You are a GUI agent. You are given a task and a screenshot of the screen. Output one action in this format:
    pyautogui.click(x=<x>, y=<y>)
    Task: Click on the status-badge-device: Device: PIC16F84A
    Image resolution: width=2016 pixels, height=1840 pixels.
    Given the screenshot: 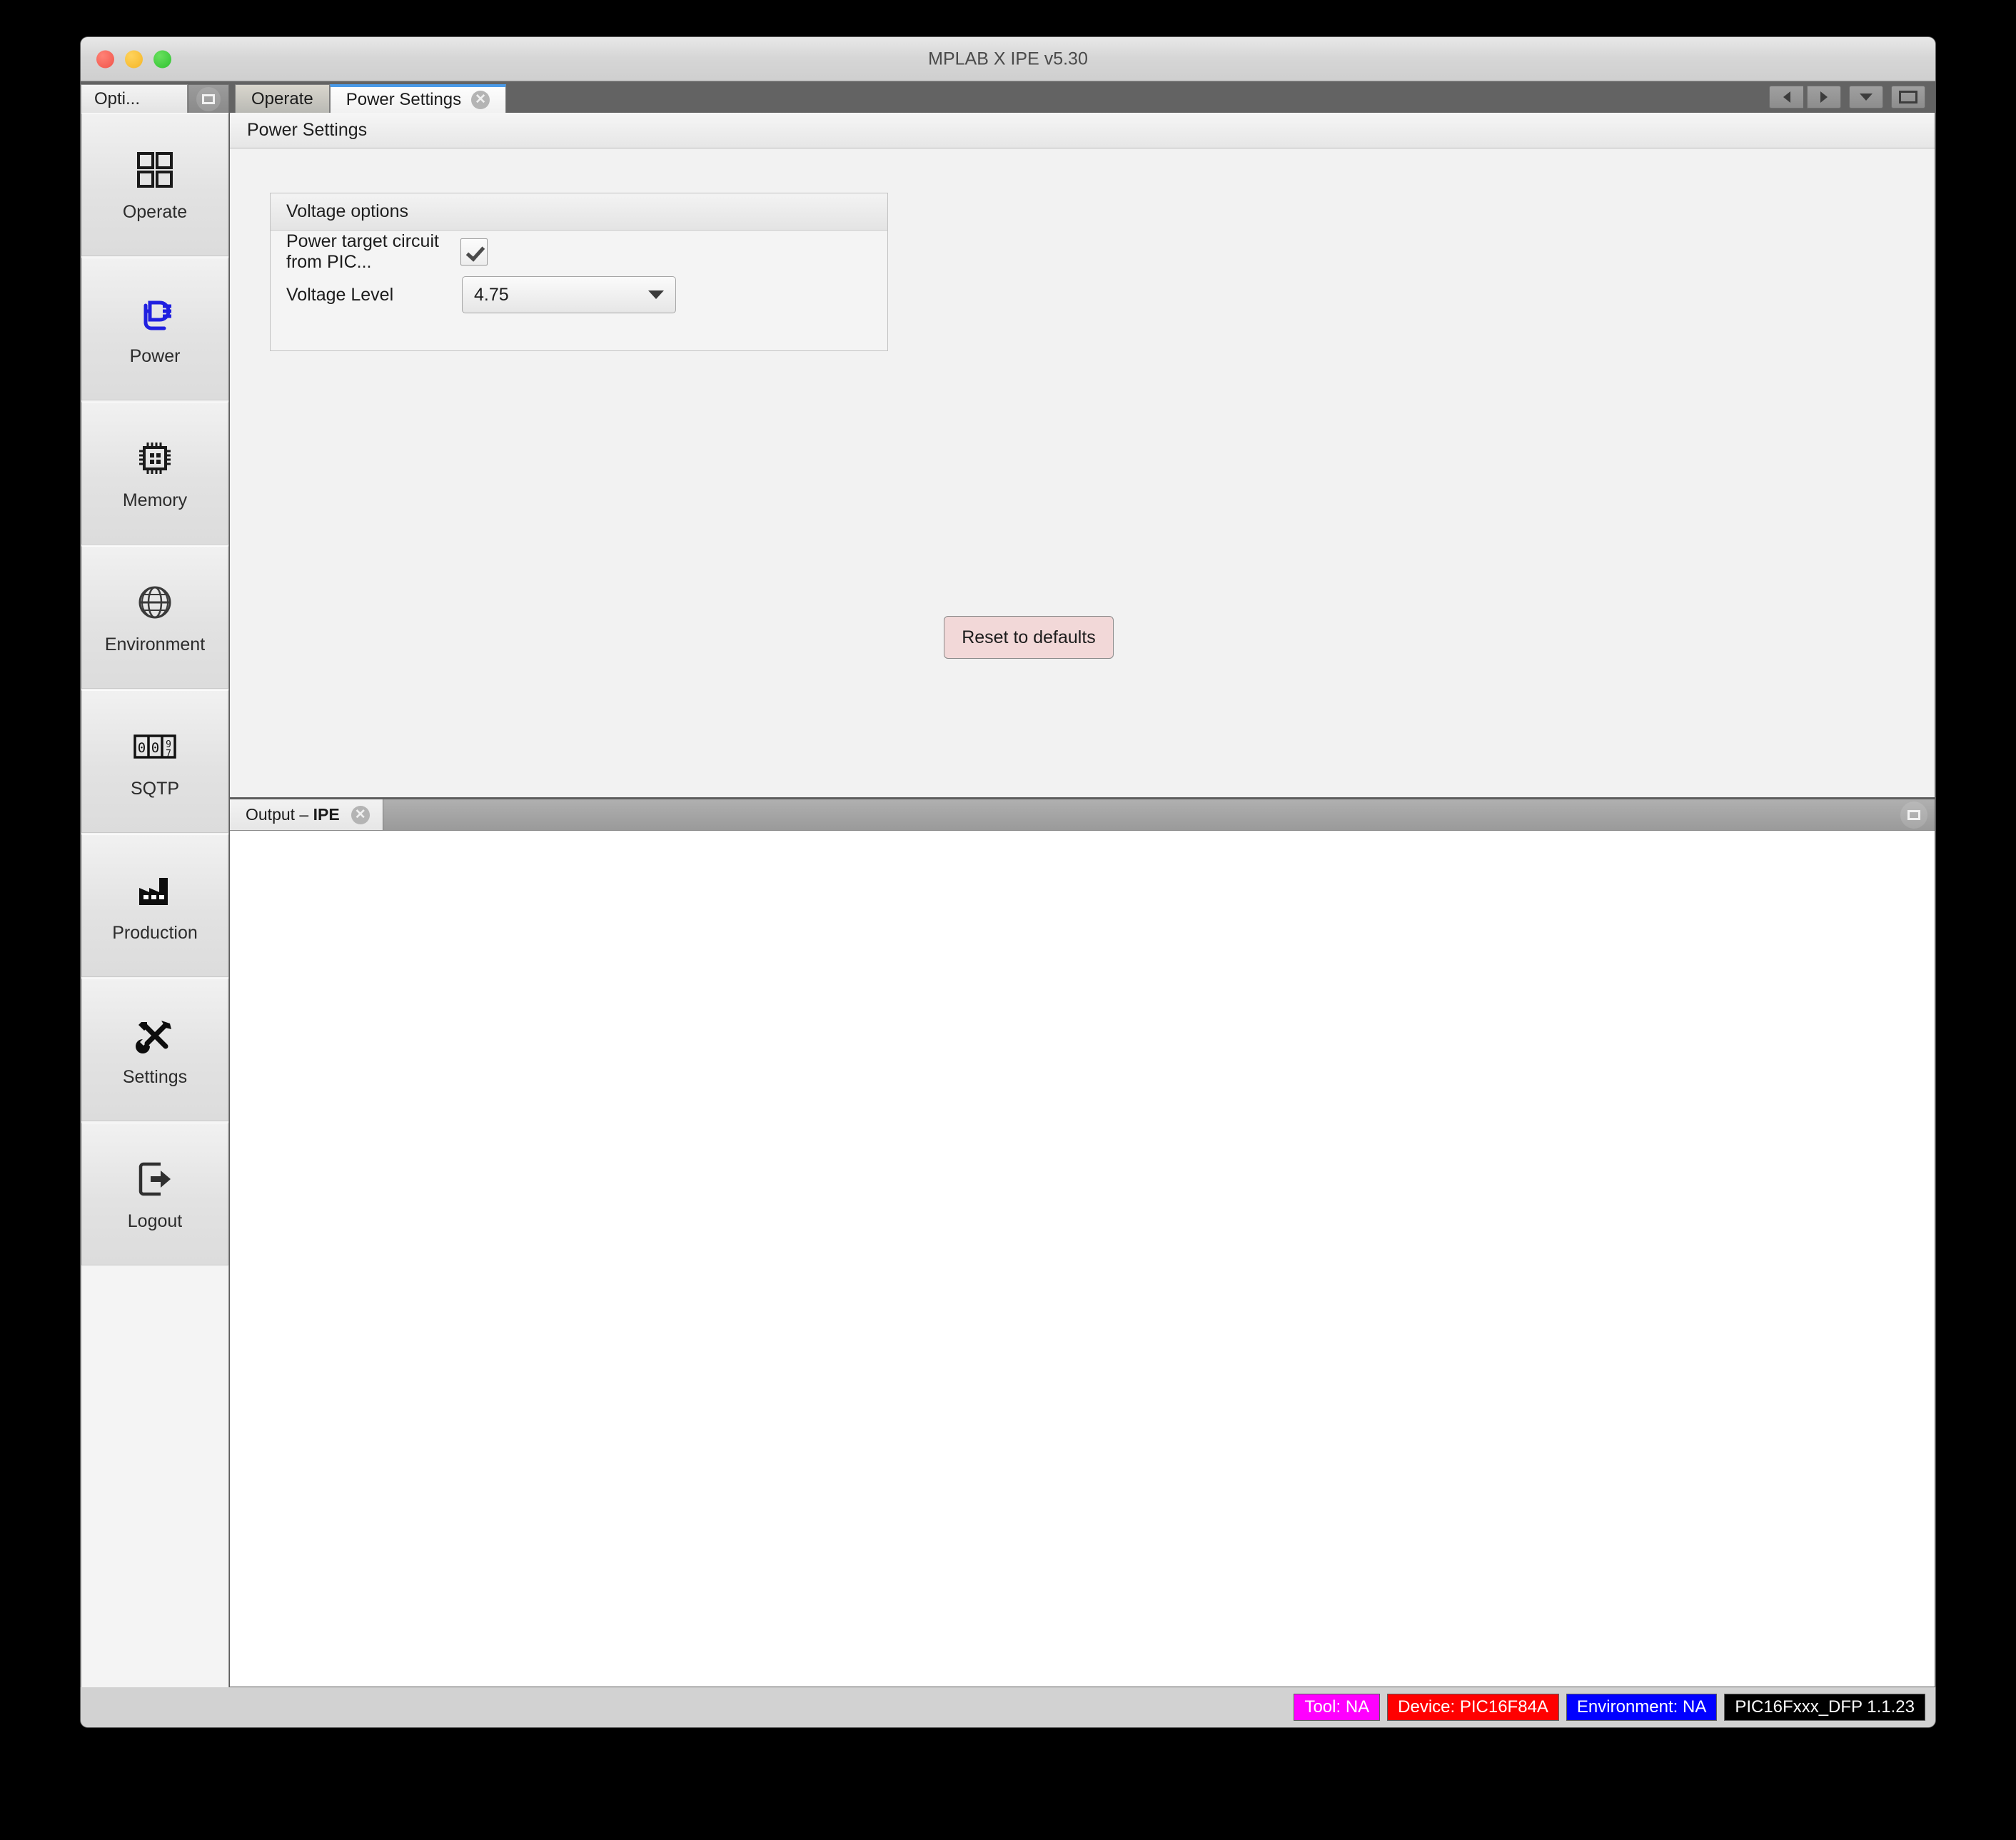 What is the action you would take?
    pyautogui.click(x=1473, y=1707)
    